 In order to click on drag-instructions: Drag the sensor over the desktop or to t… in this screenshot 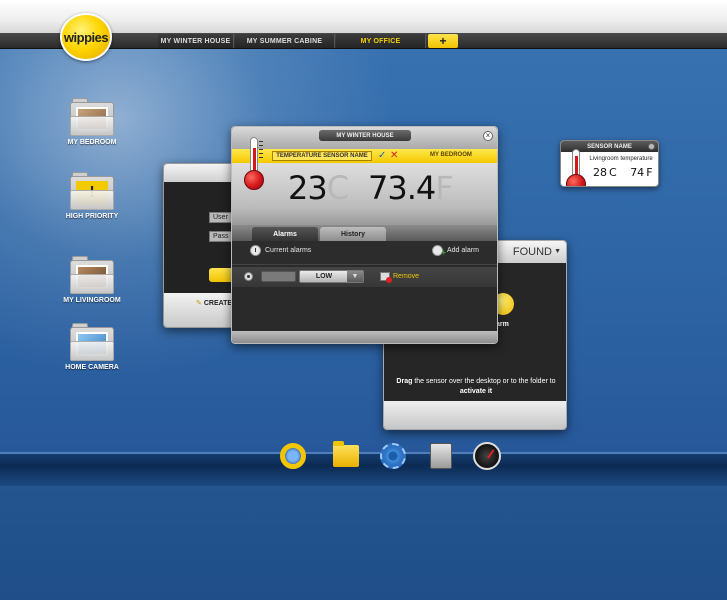, I will do `click(476, 386)`.